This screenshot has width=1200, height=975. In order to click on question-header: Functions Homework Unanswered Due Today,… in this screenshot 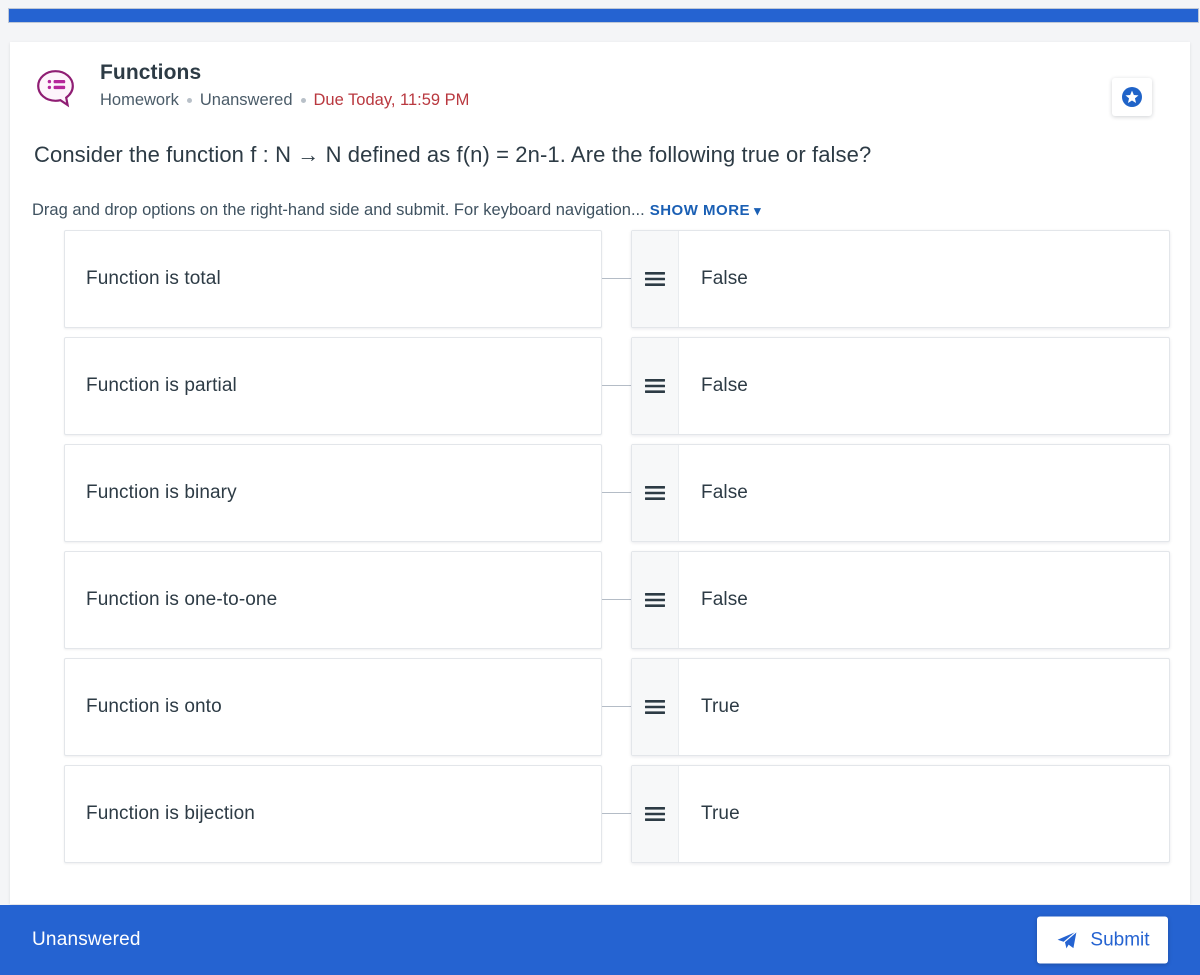, I will do `click(598, 87)`.